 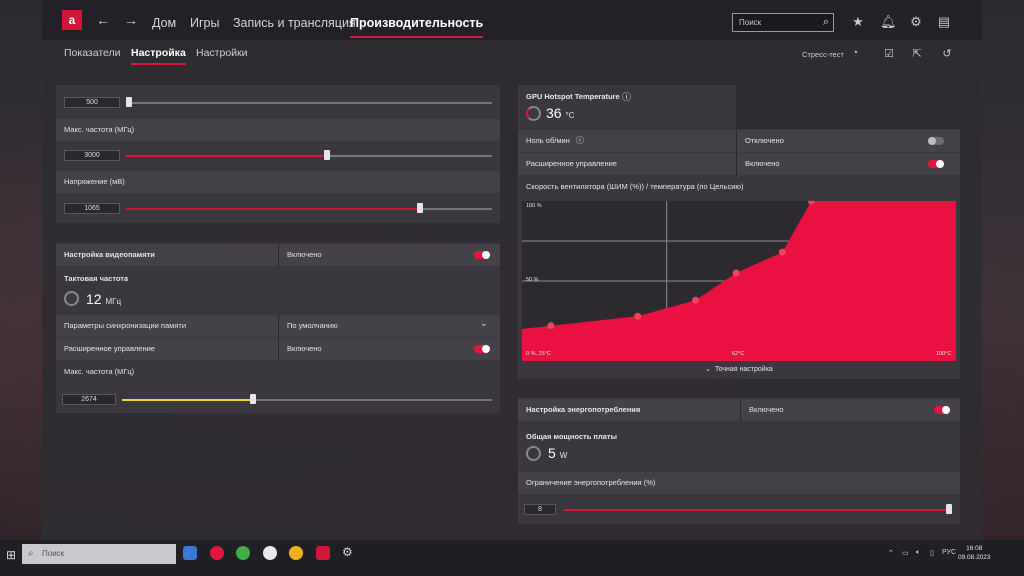 What do you see at coordinates (855, 53) in the screenshot?
I see `gauge-icon: ◔` at bounding box center [855, 53].